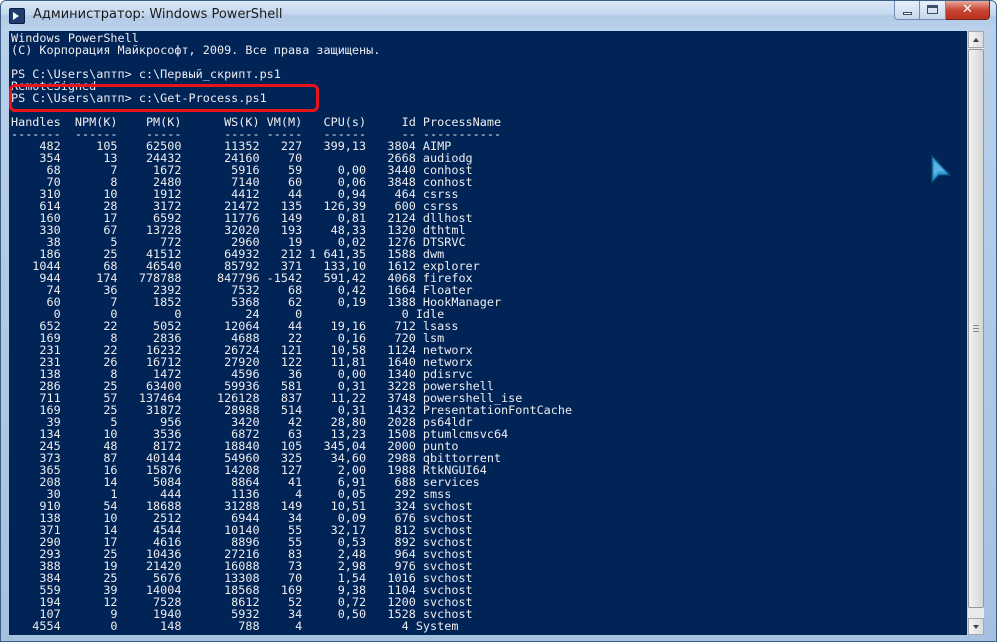 This screenshot has width=997, height=642. Describe the element at coordinates (17, 16) in the screenshot. I see `powershell-icon` at that location.